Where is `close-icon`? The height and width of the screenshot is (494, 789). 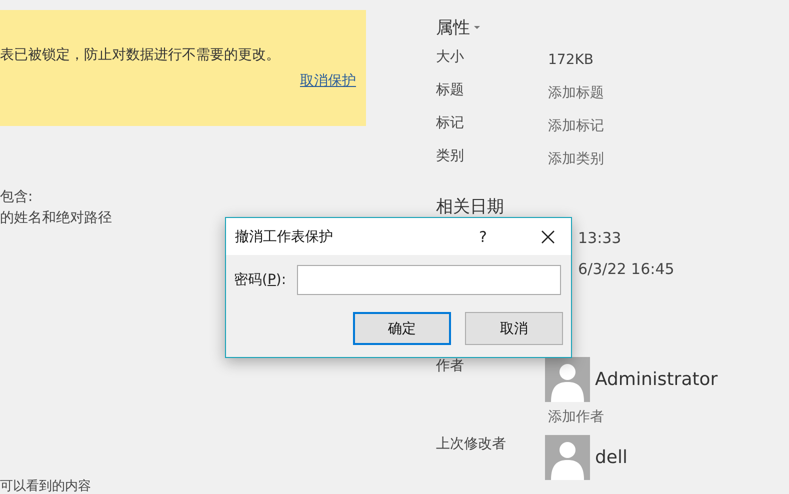
close-icon is located at coordinates (548, 237).